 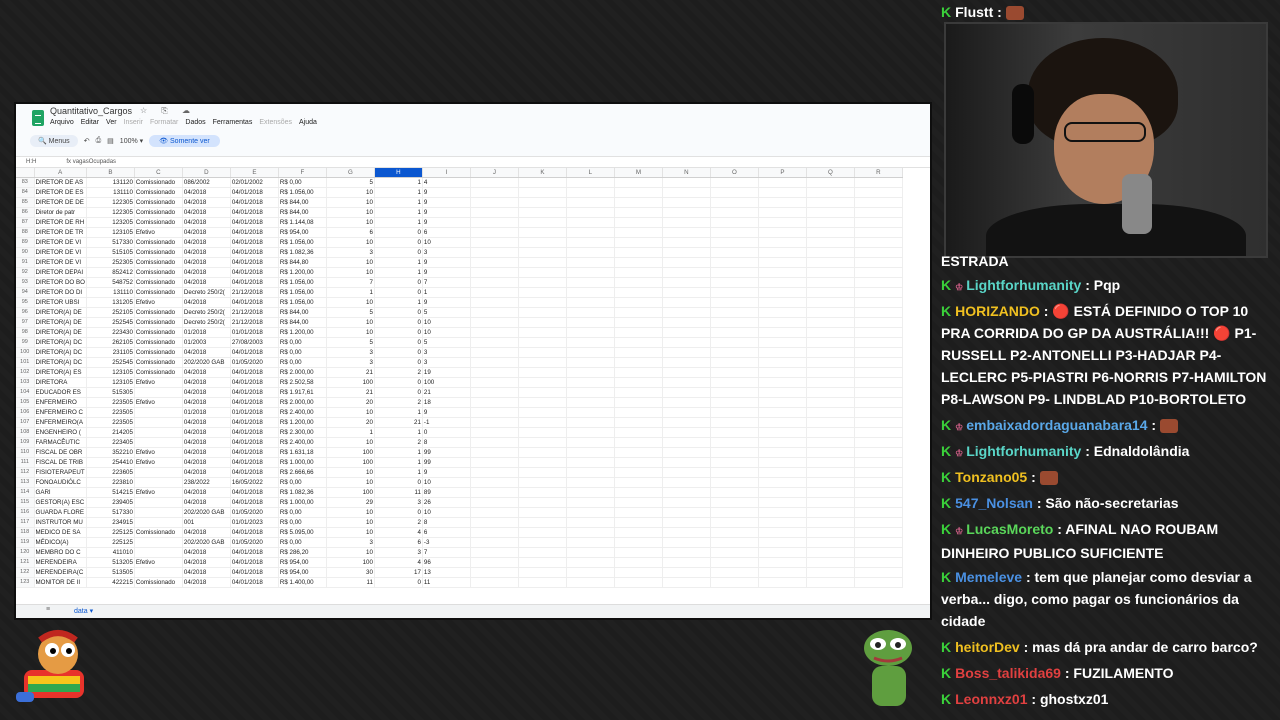 I want to click on cell: Efetivo, so click(x=158, y=402).